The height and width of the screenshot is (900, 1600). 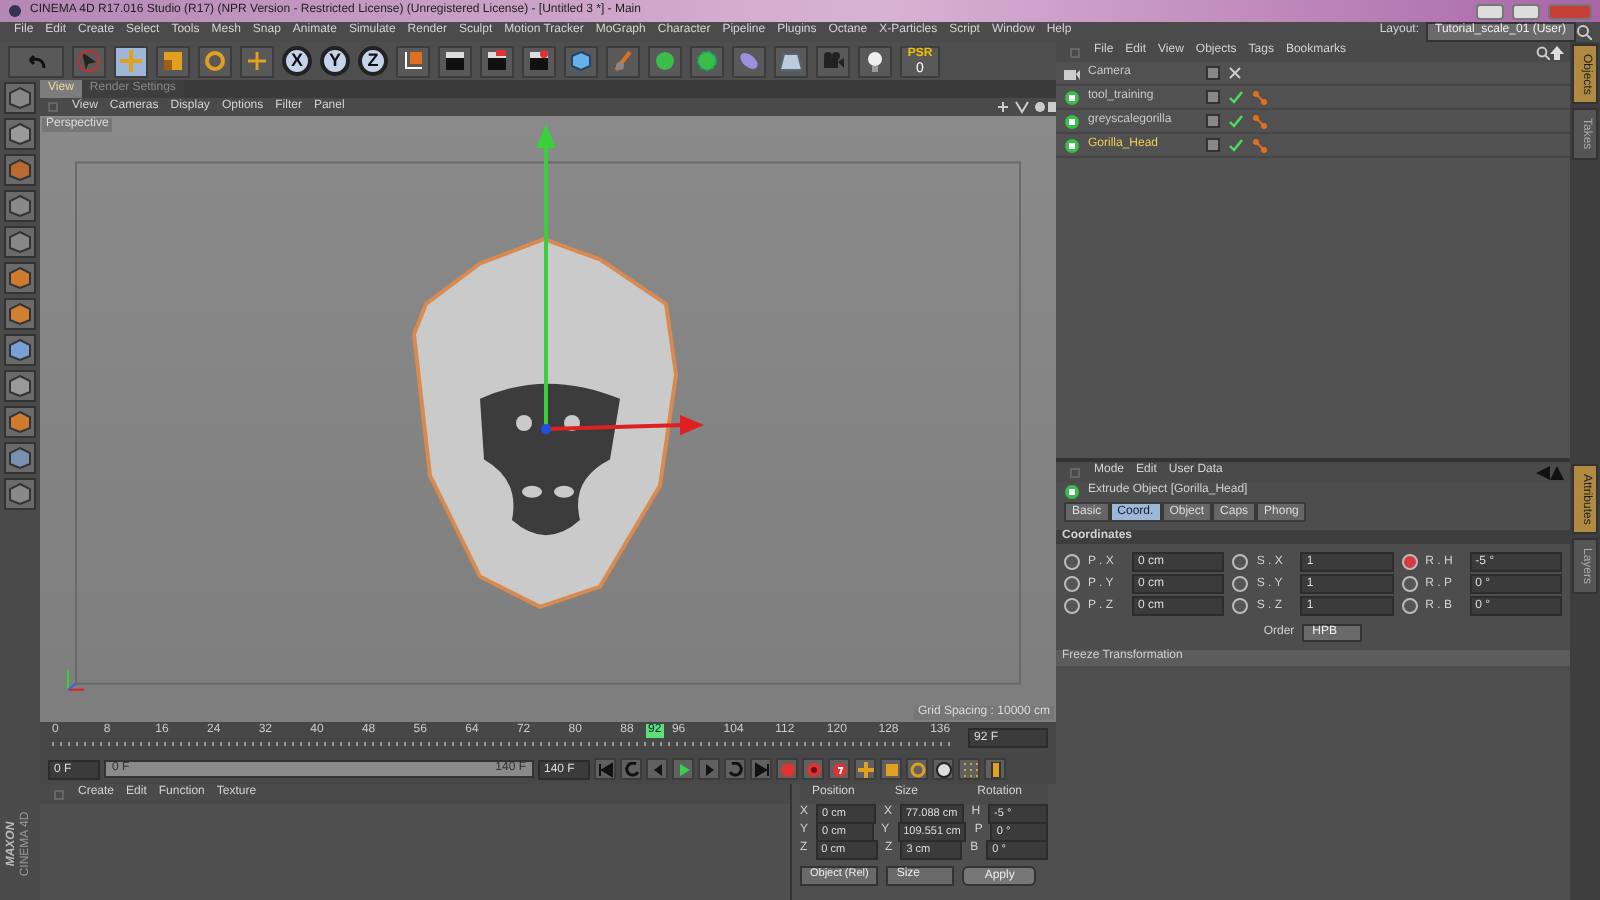 I want to click on play-icon, so click(x=683, y=769).